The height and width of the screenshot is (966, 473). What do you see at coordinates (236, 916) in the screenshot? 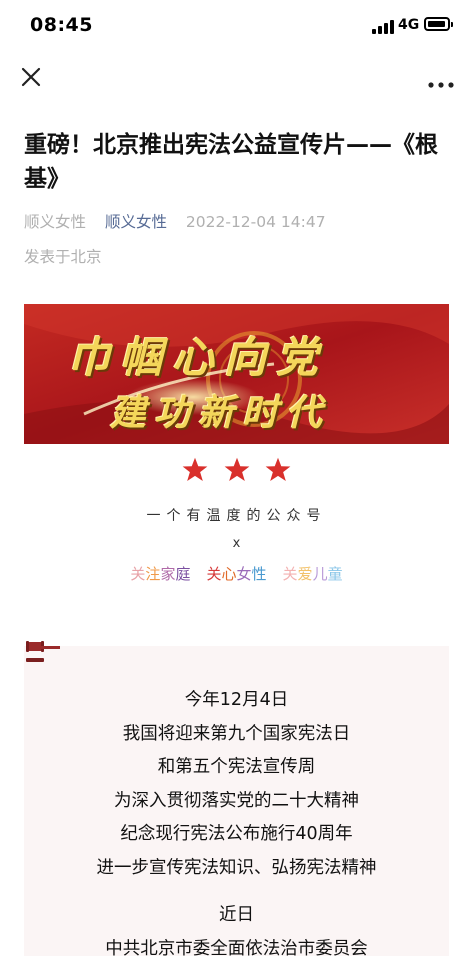
I see `body-line: 近日` at bounding box center [236, 916].